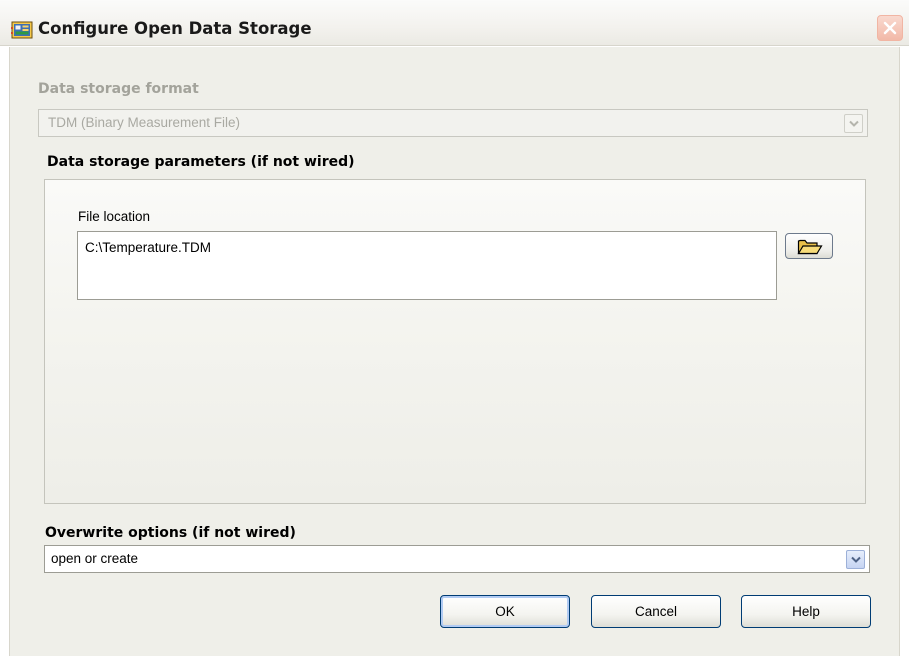  What do you see at coordinates (457, 559) in the screenshot?
I see `overwrite-options-select: open or create` at bounding box center [457, 559].